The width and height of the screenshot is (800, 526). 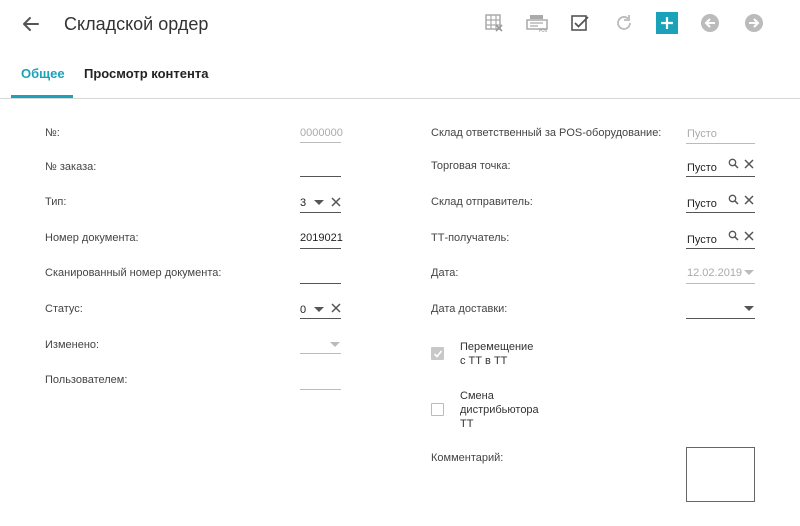 What do you see at coordinates (400, 74) in the screenshot?
I see `tab-bar: Общее Просмотр контента` at bounding box center [400, 74].